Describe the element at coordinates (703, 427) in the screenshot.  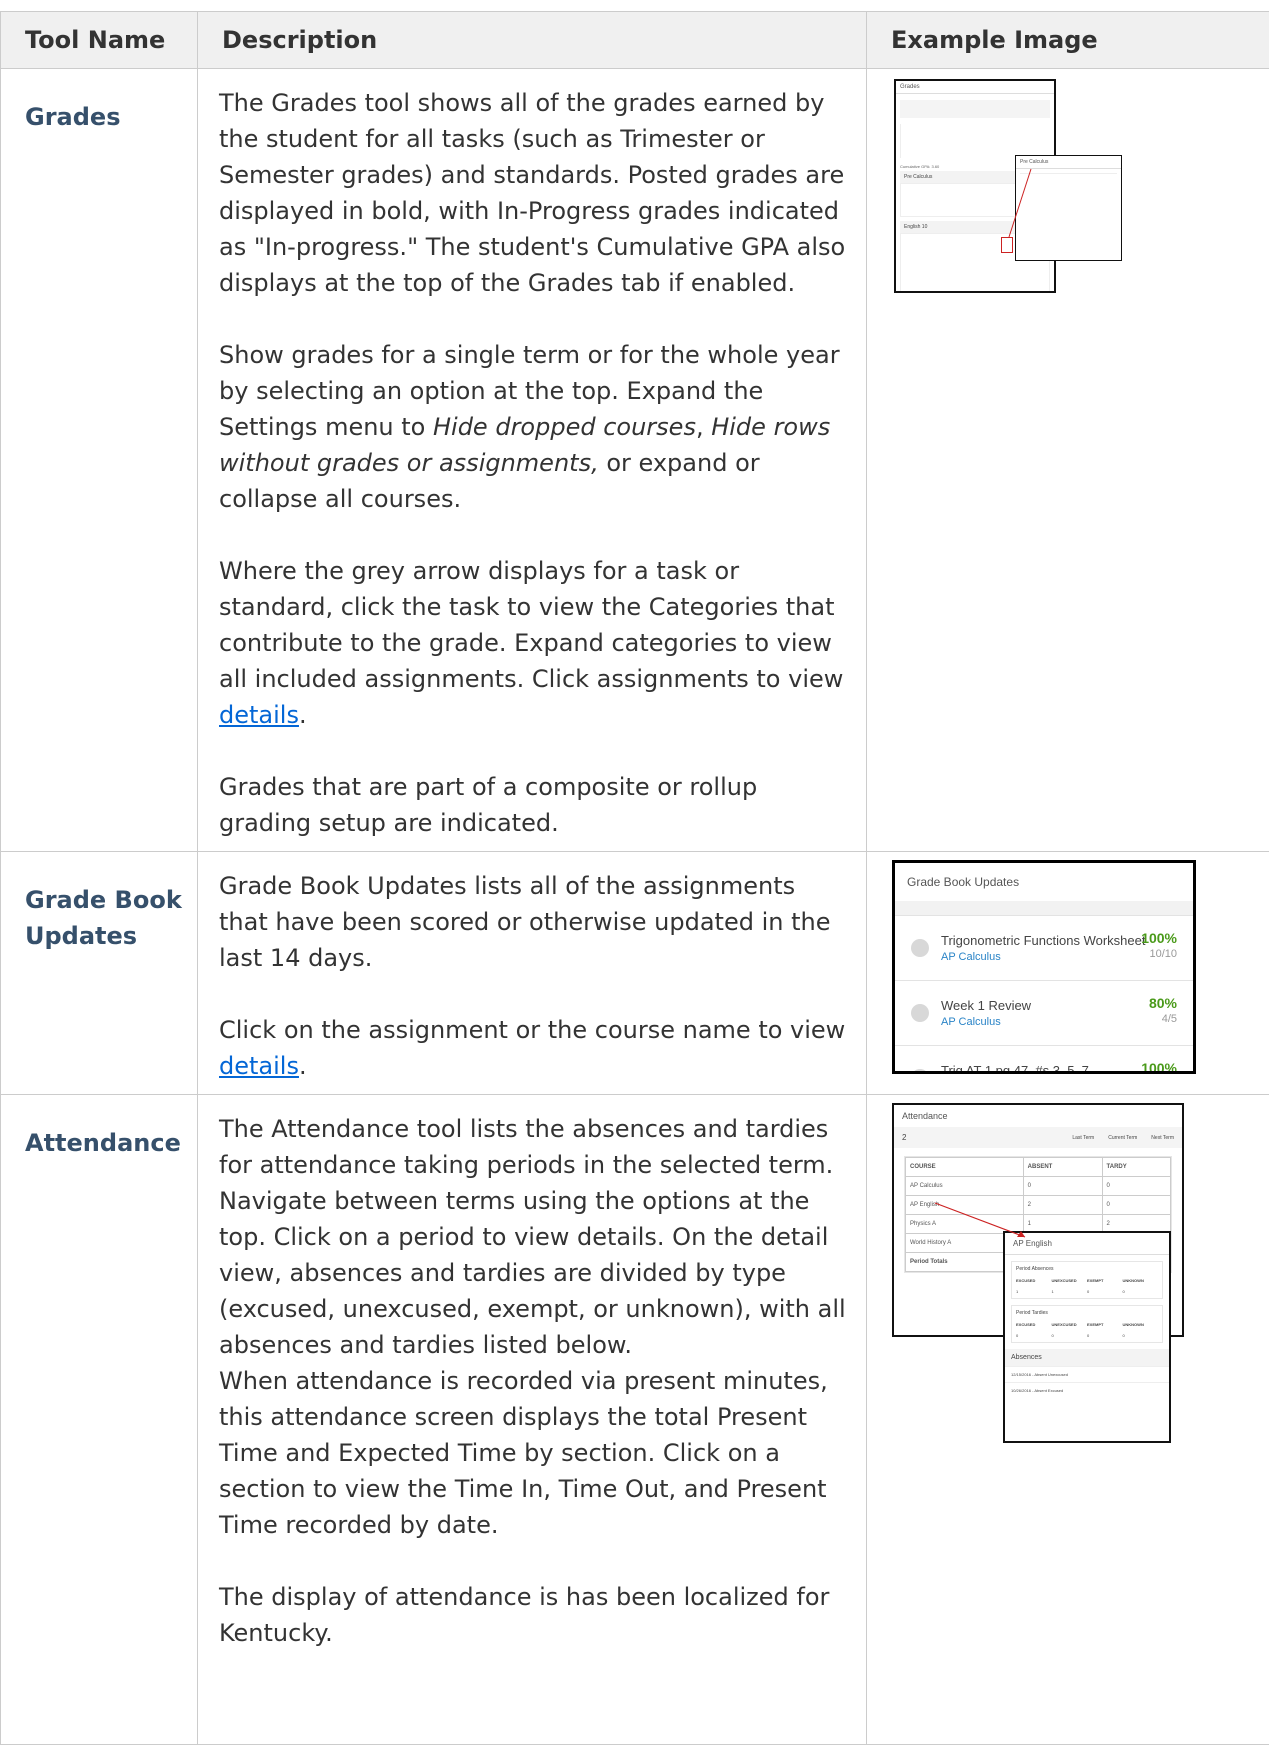
I see `text-span: ,` at that location.